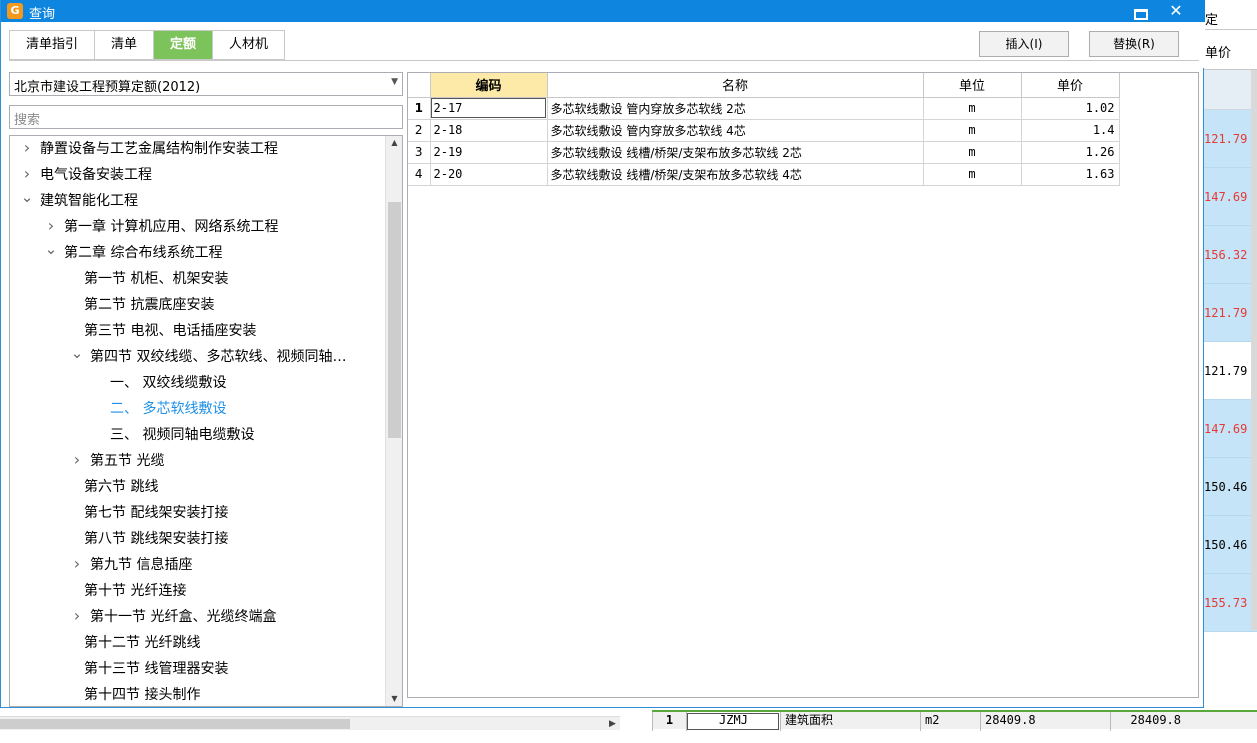 This screenshot has width=1257, height=743. What do you see at coordinates (142, 695) in the screenshot?
I see `tree-item-label: 第十四节 接头制作` at bounding box center [142, 695].